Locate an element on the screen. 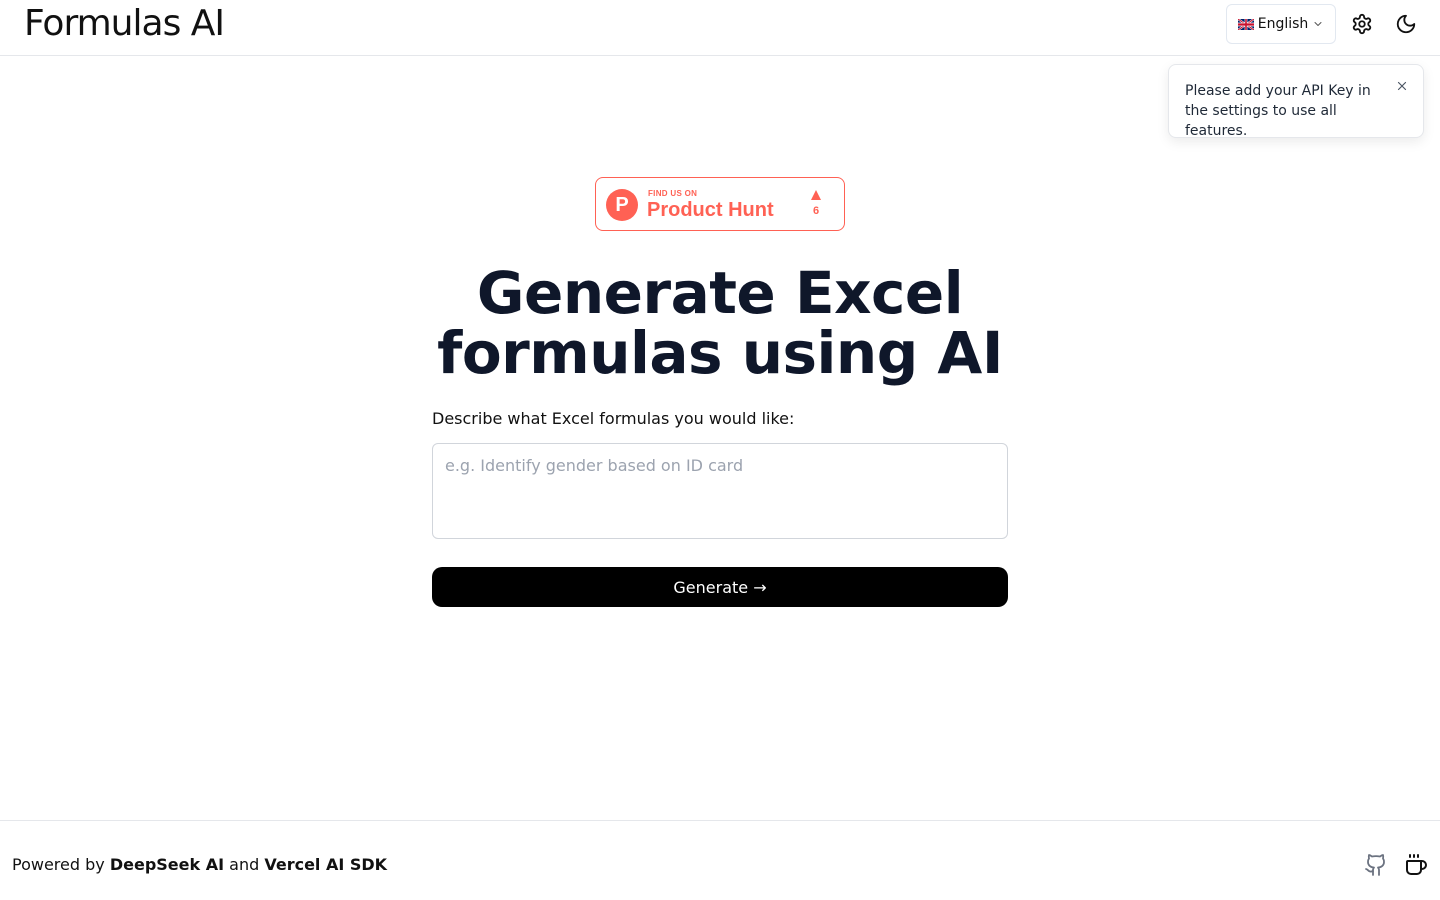 The height and width of the screenshot is (900, 1440). header: Formulas AI English is located at coordinates (720, 28).